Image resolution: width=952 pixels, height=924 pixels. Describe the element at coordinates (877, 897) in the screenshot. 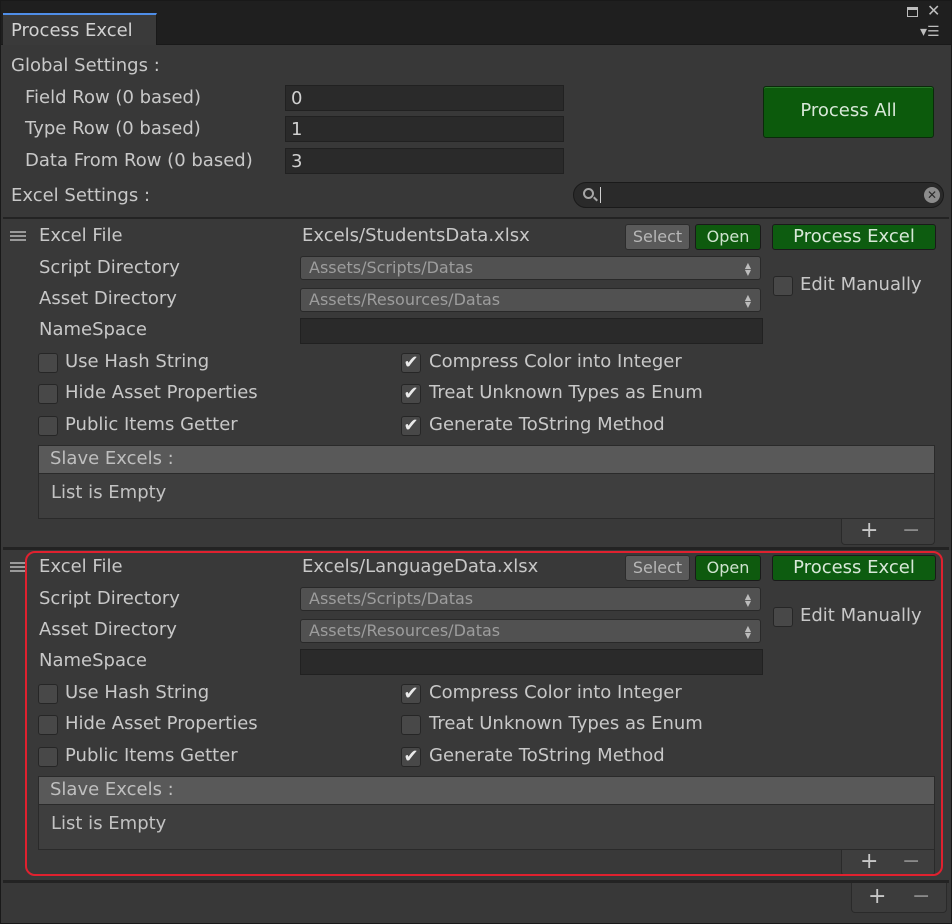

I see `add-excel-button: +` at that location.